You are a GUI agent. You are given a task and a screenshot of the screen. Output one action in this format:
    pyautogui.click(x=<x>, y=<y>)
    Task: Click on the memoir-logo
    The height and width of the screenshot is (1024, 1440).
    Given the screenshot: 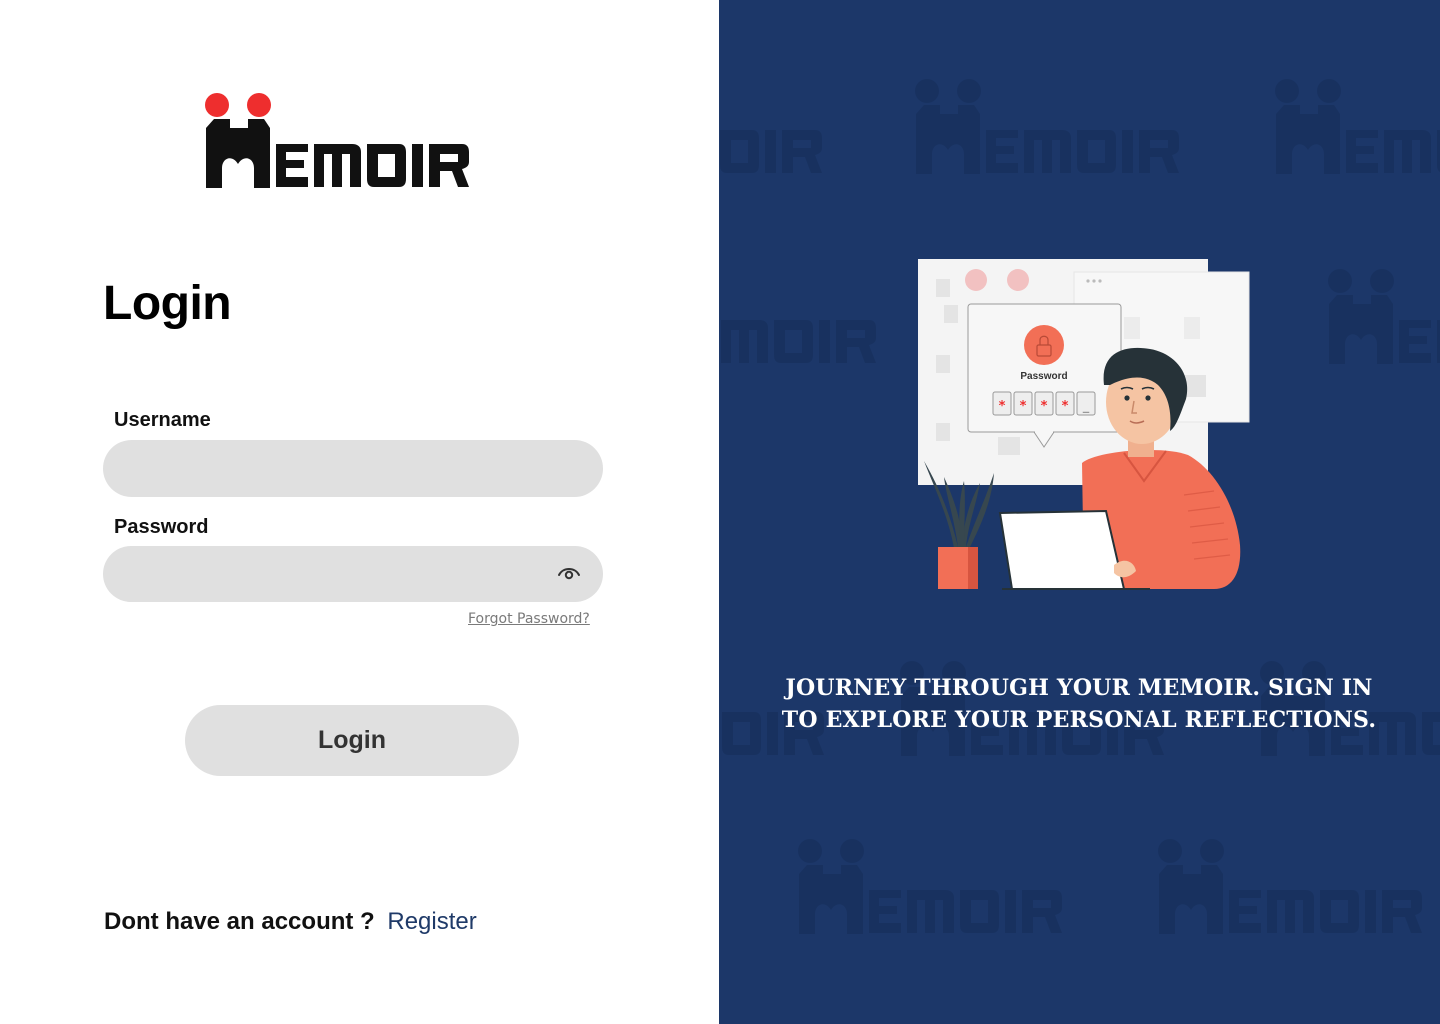 What is the action you would take?
    pyautogui.click(x=337, y=140)
    